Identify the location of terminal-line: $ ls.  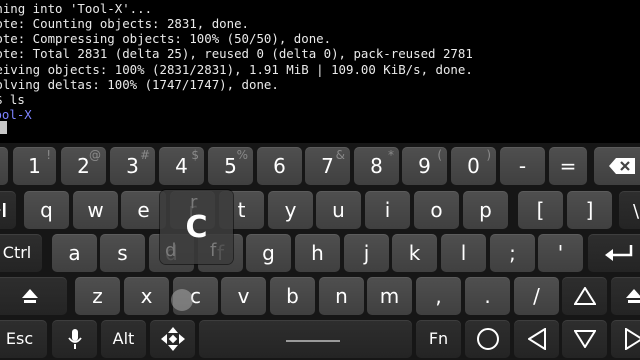
(12, 99).